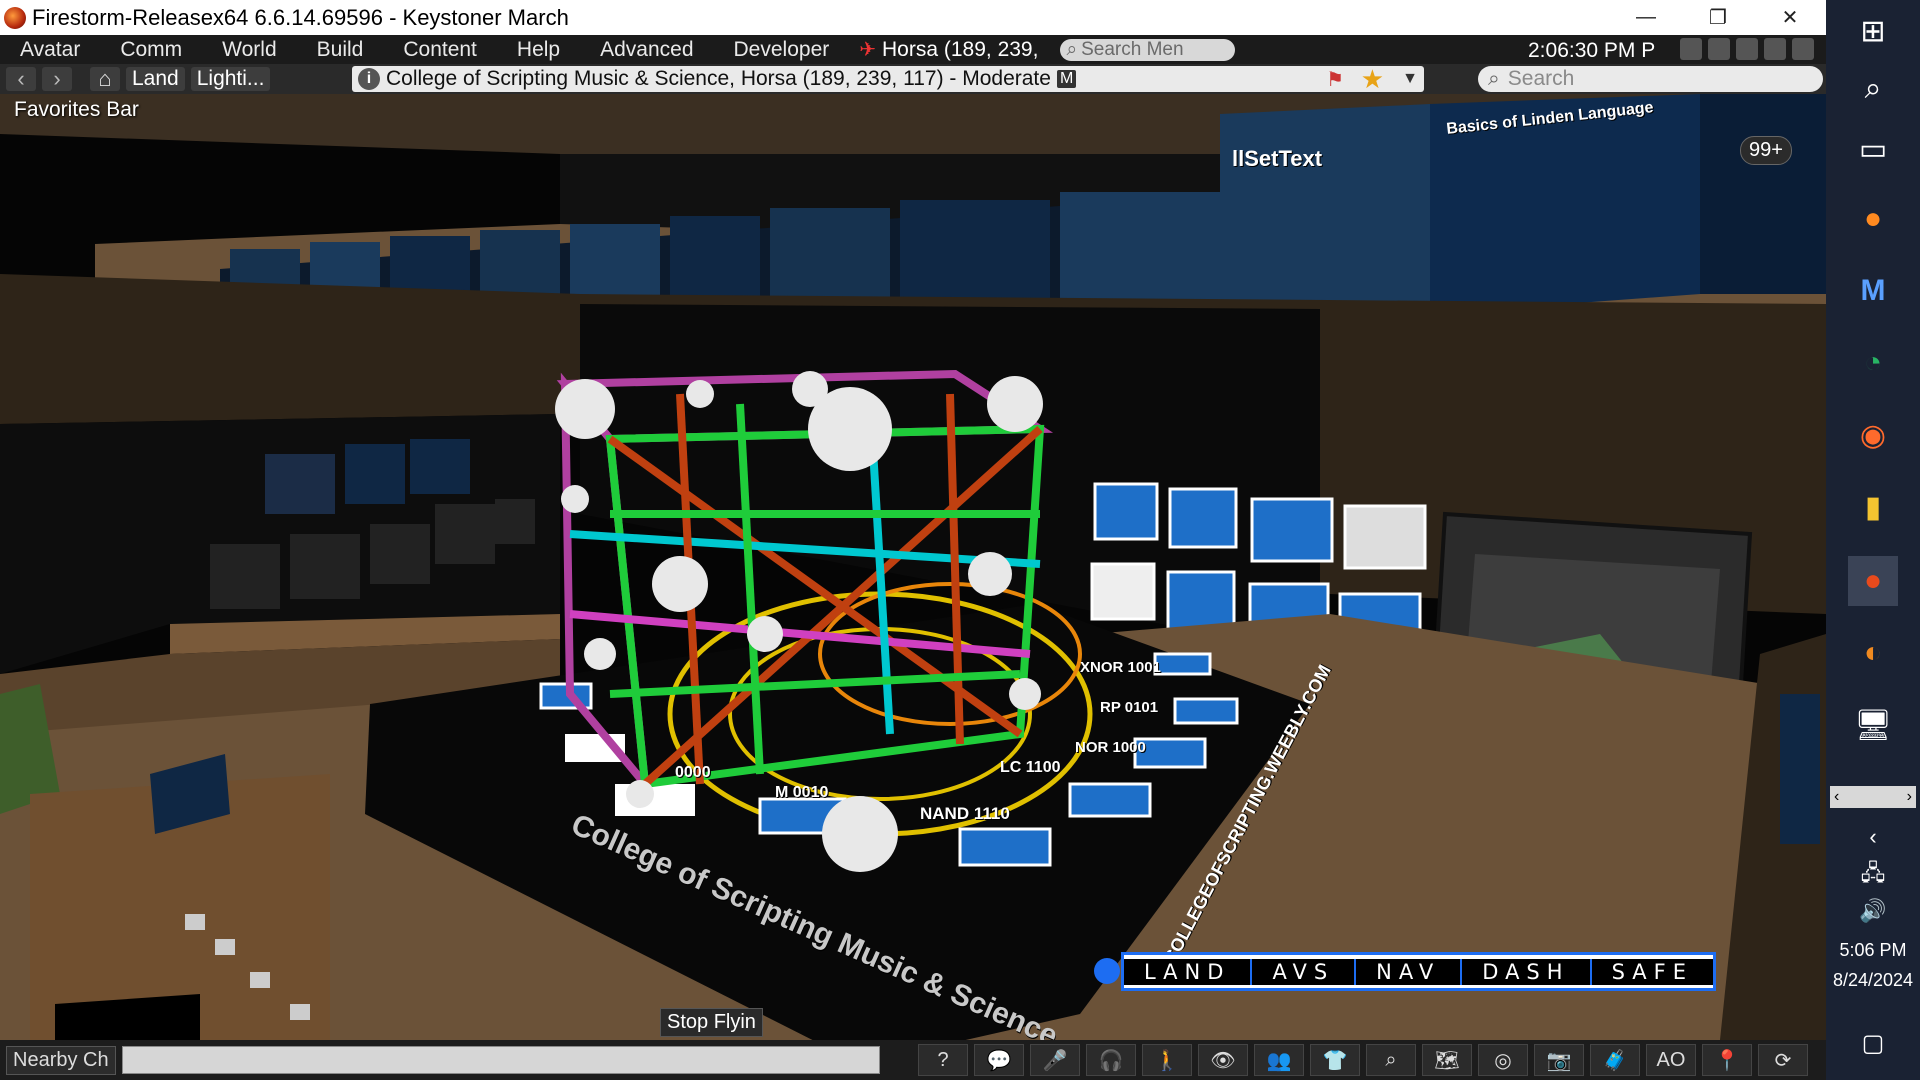 This screenshot has height=1080, width=1920. Describe the element at coordinates (1873, 911) in the screenshot. I see `volume-icon: 🔊` at that location.